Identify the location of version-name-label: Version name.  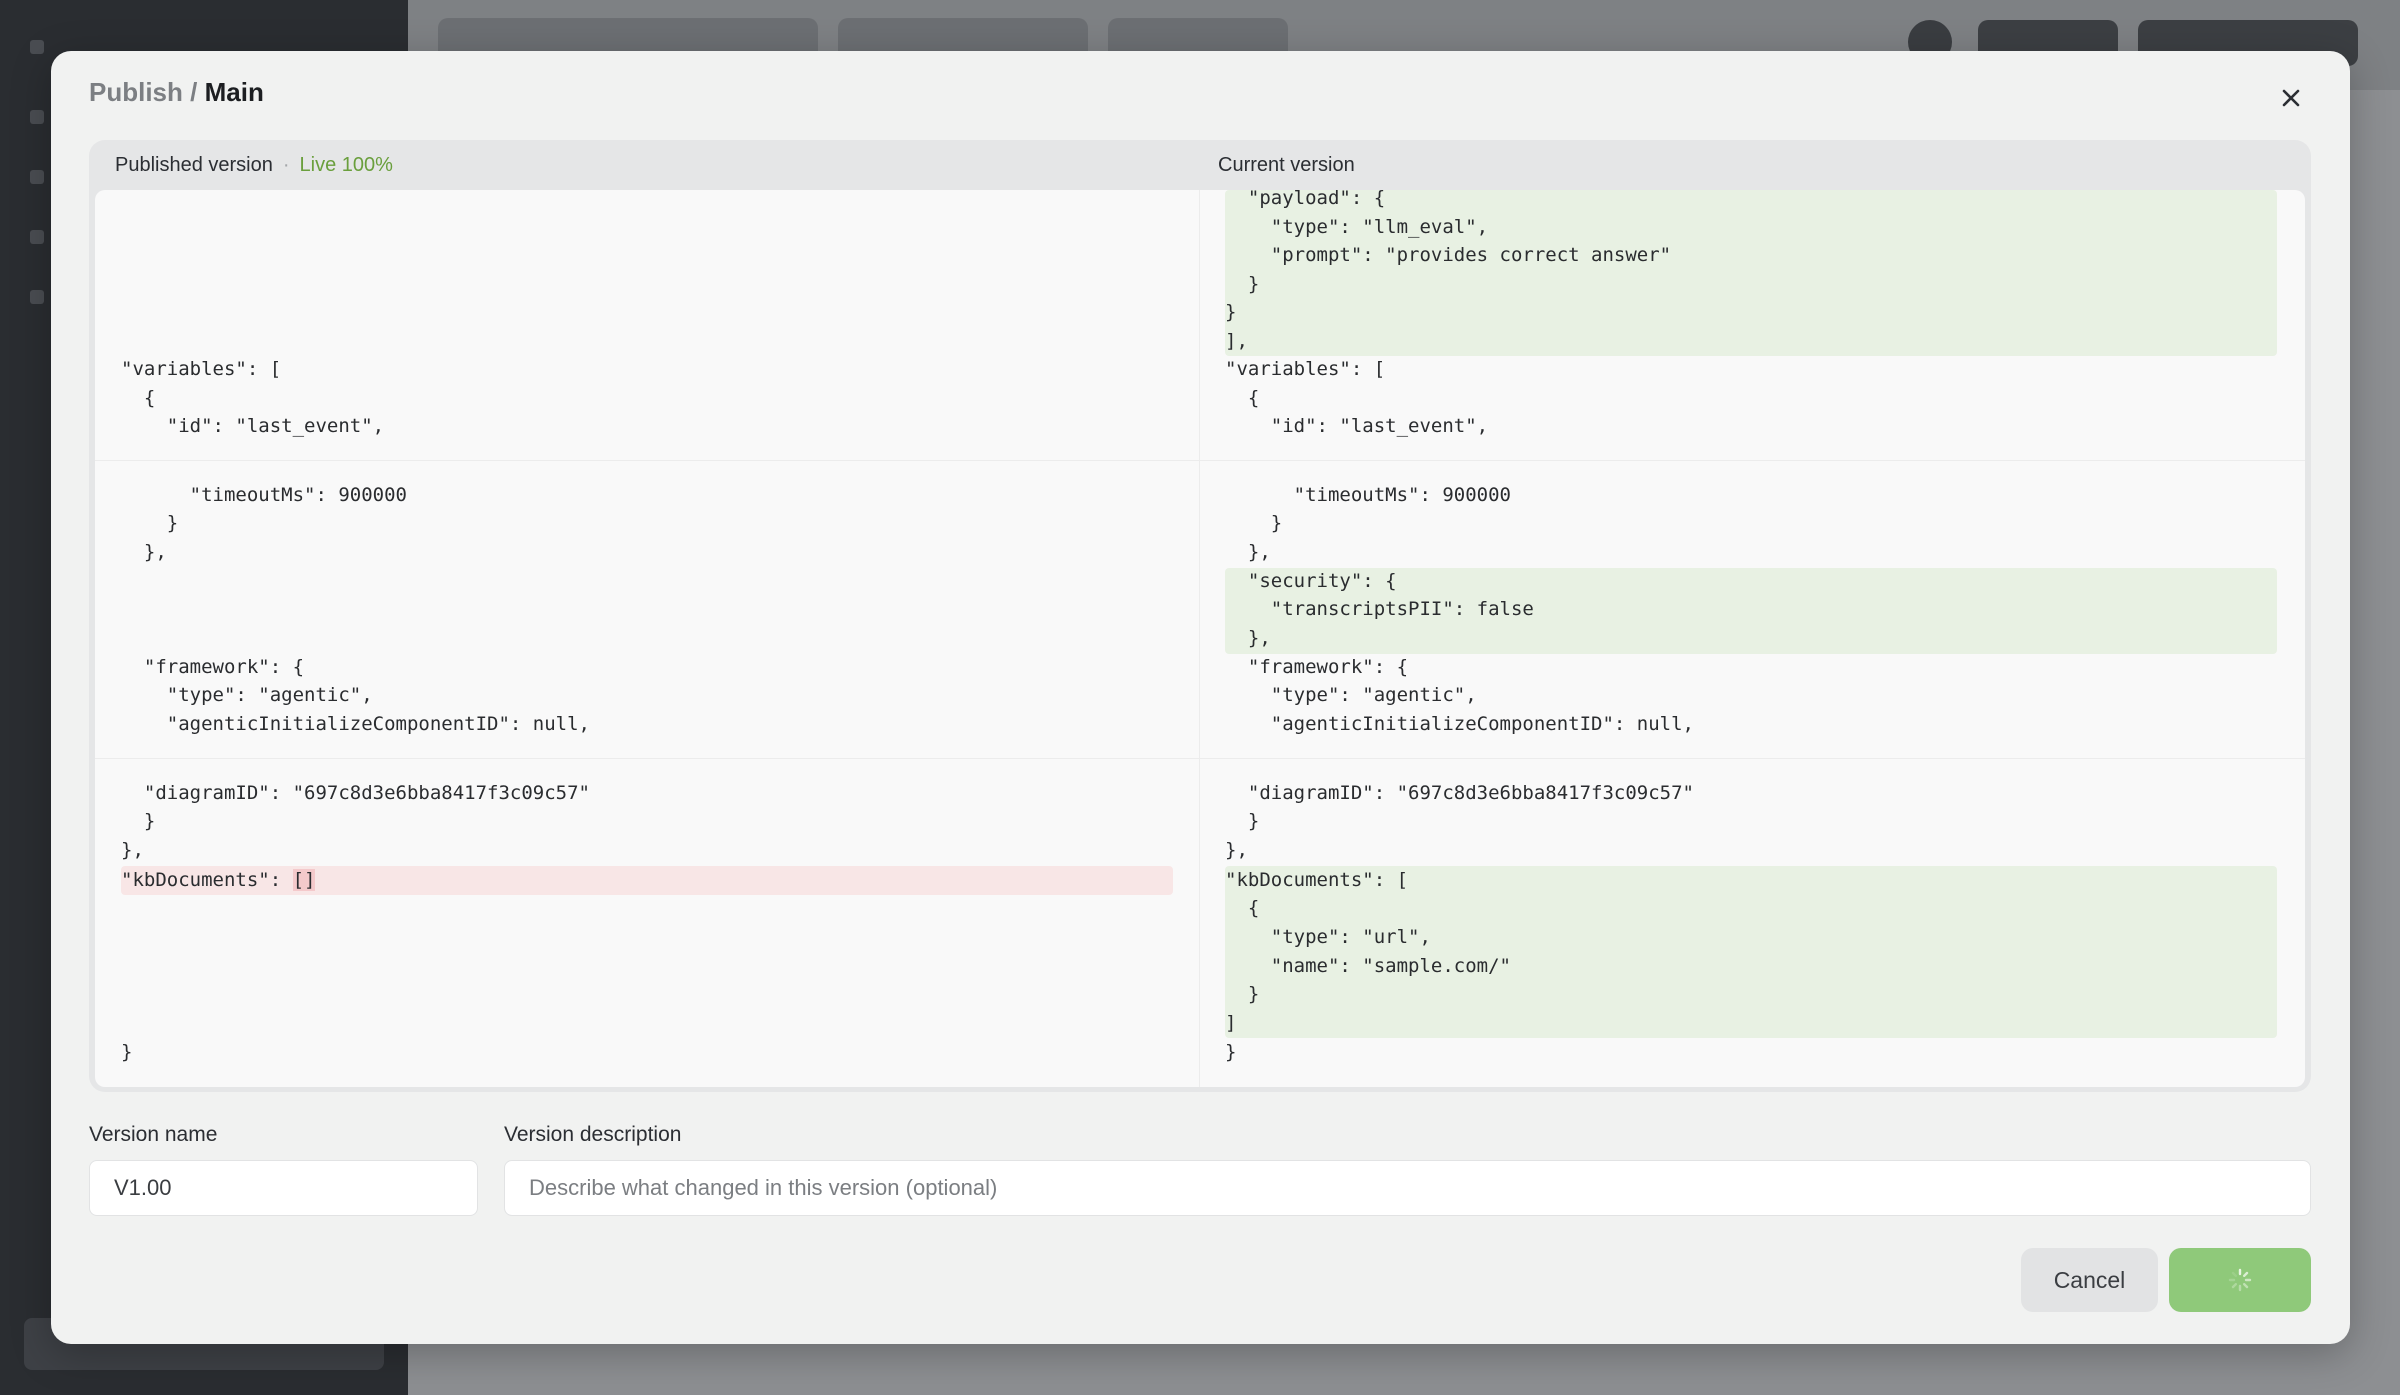
(153, 1134).